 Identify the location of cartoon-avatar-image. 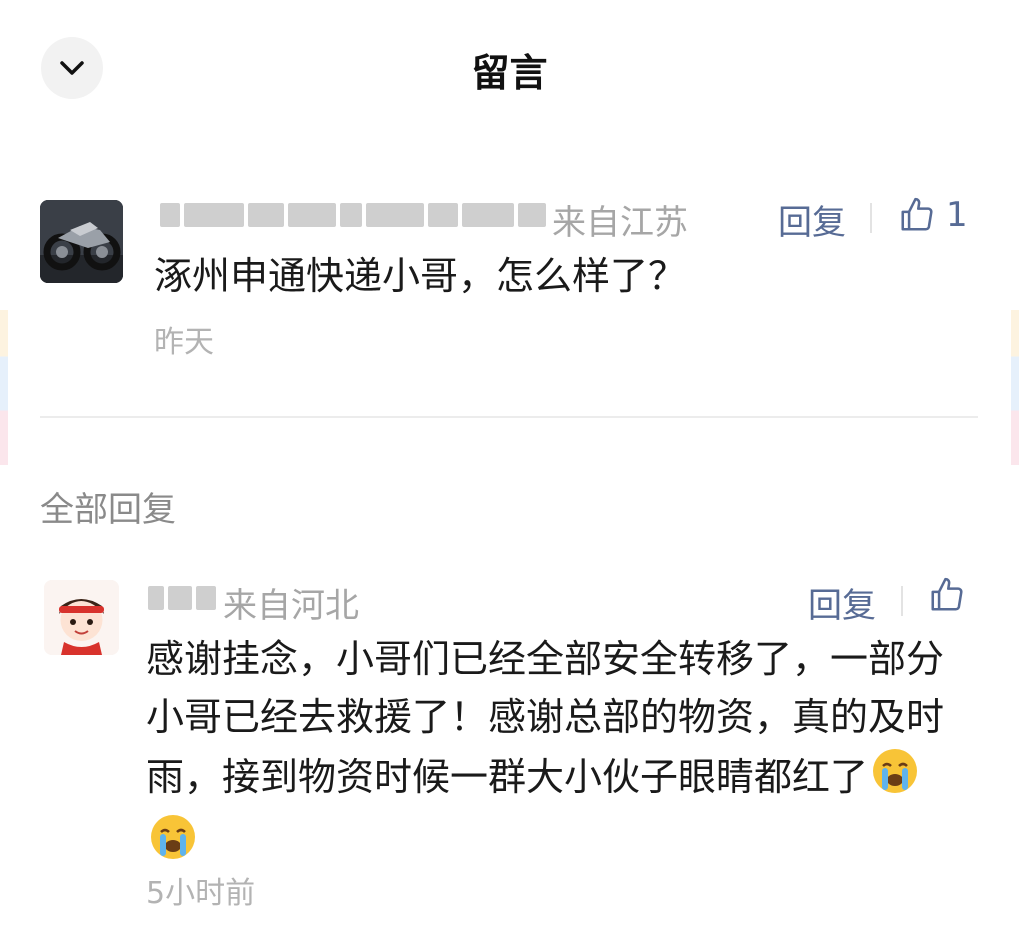
(81, 617).